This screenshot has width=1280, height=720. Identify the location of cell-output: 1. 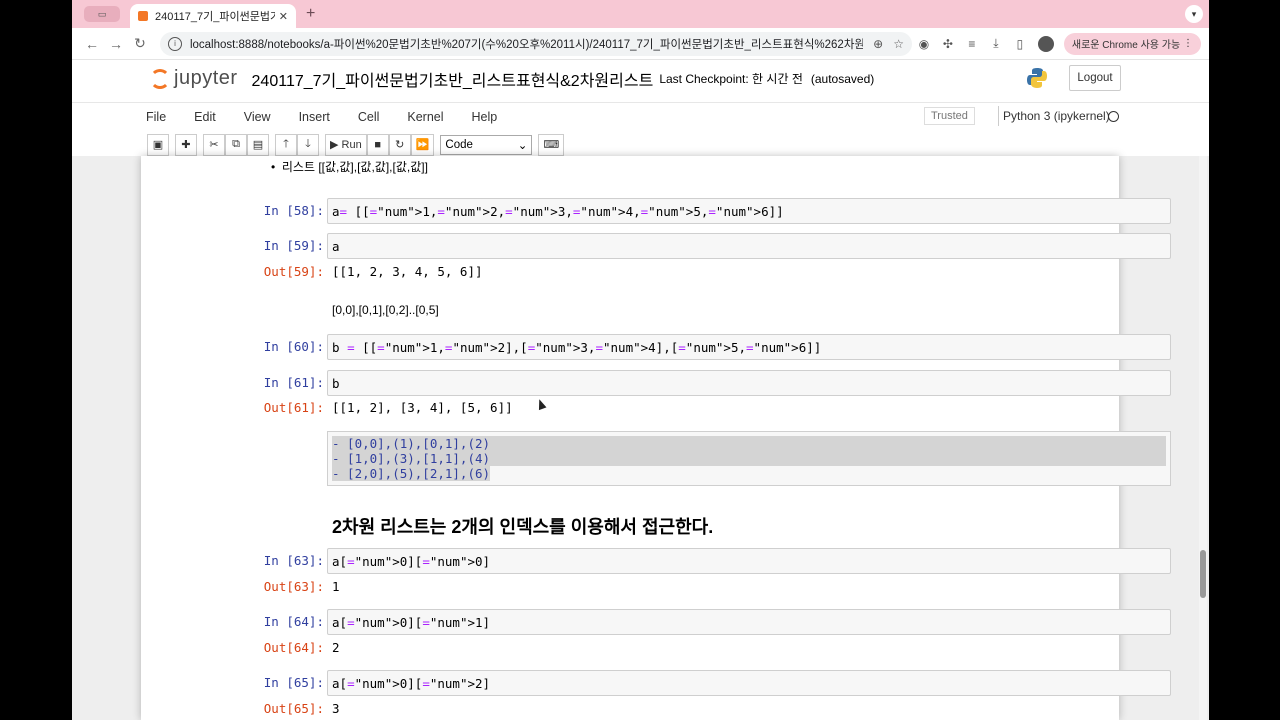
(336, 586).